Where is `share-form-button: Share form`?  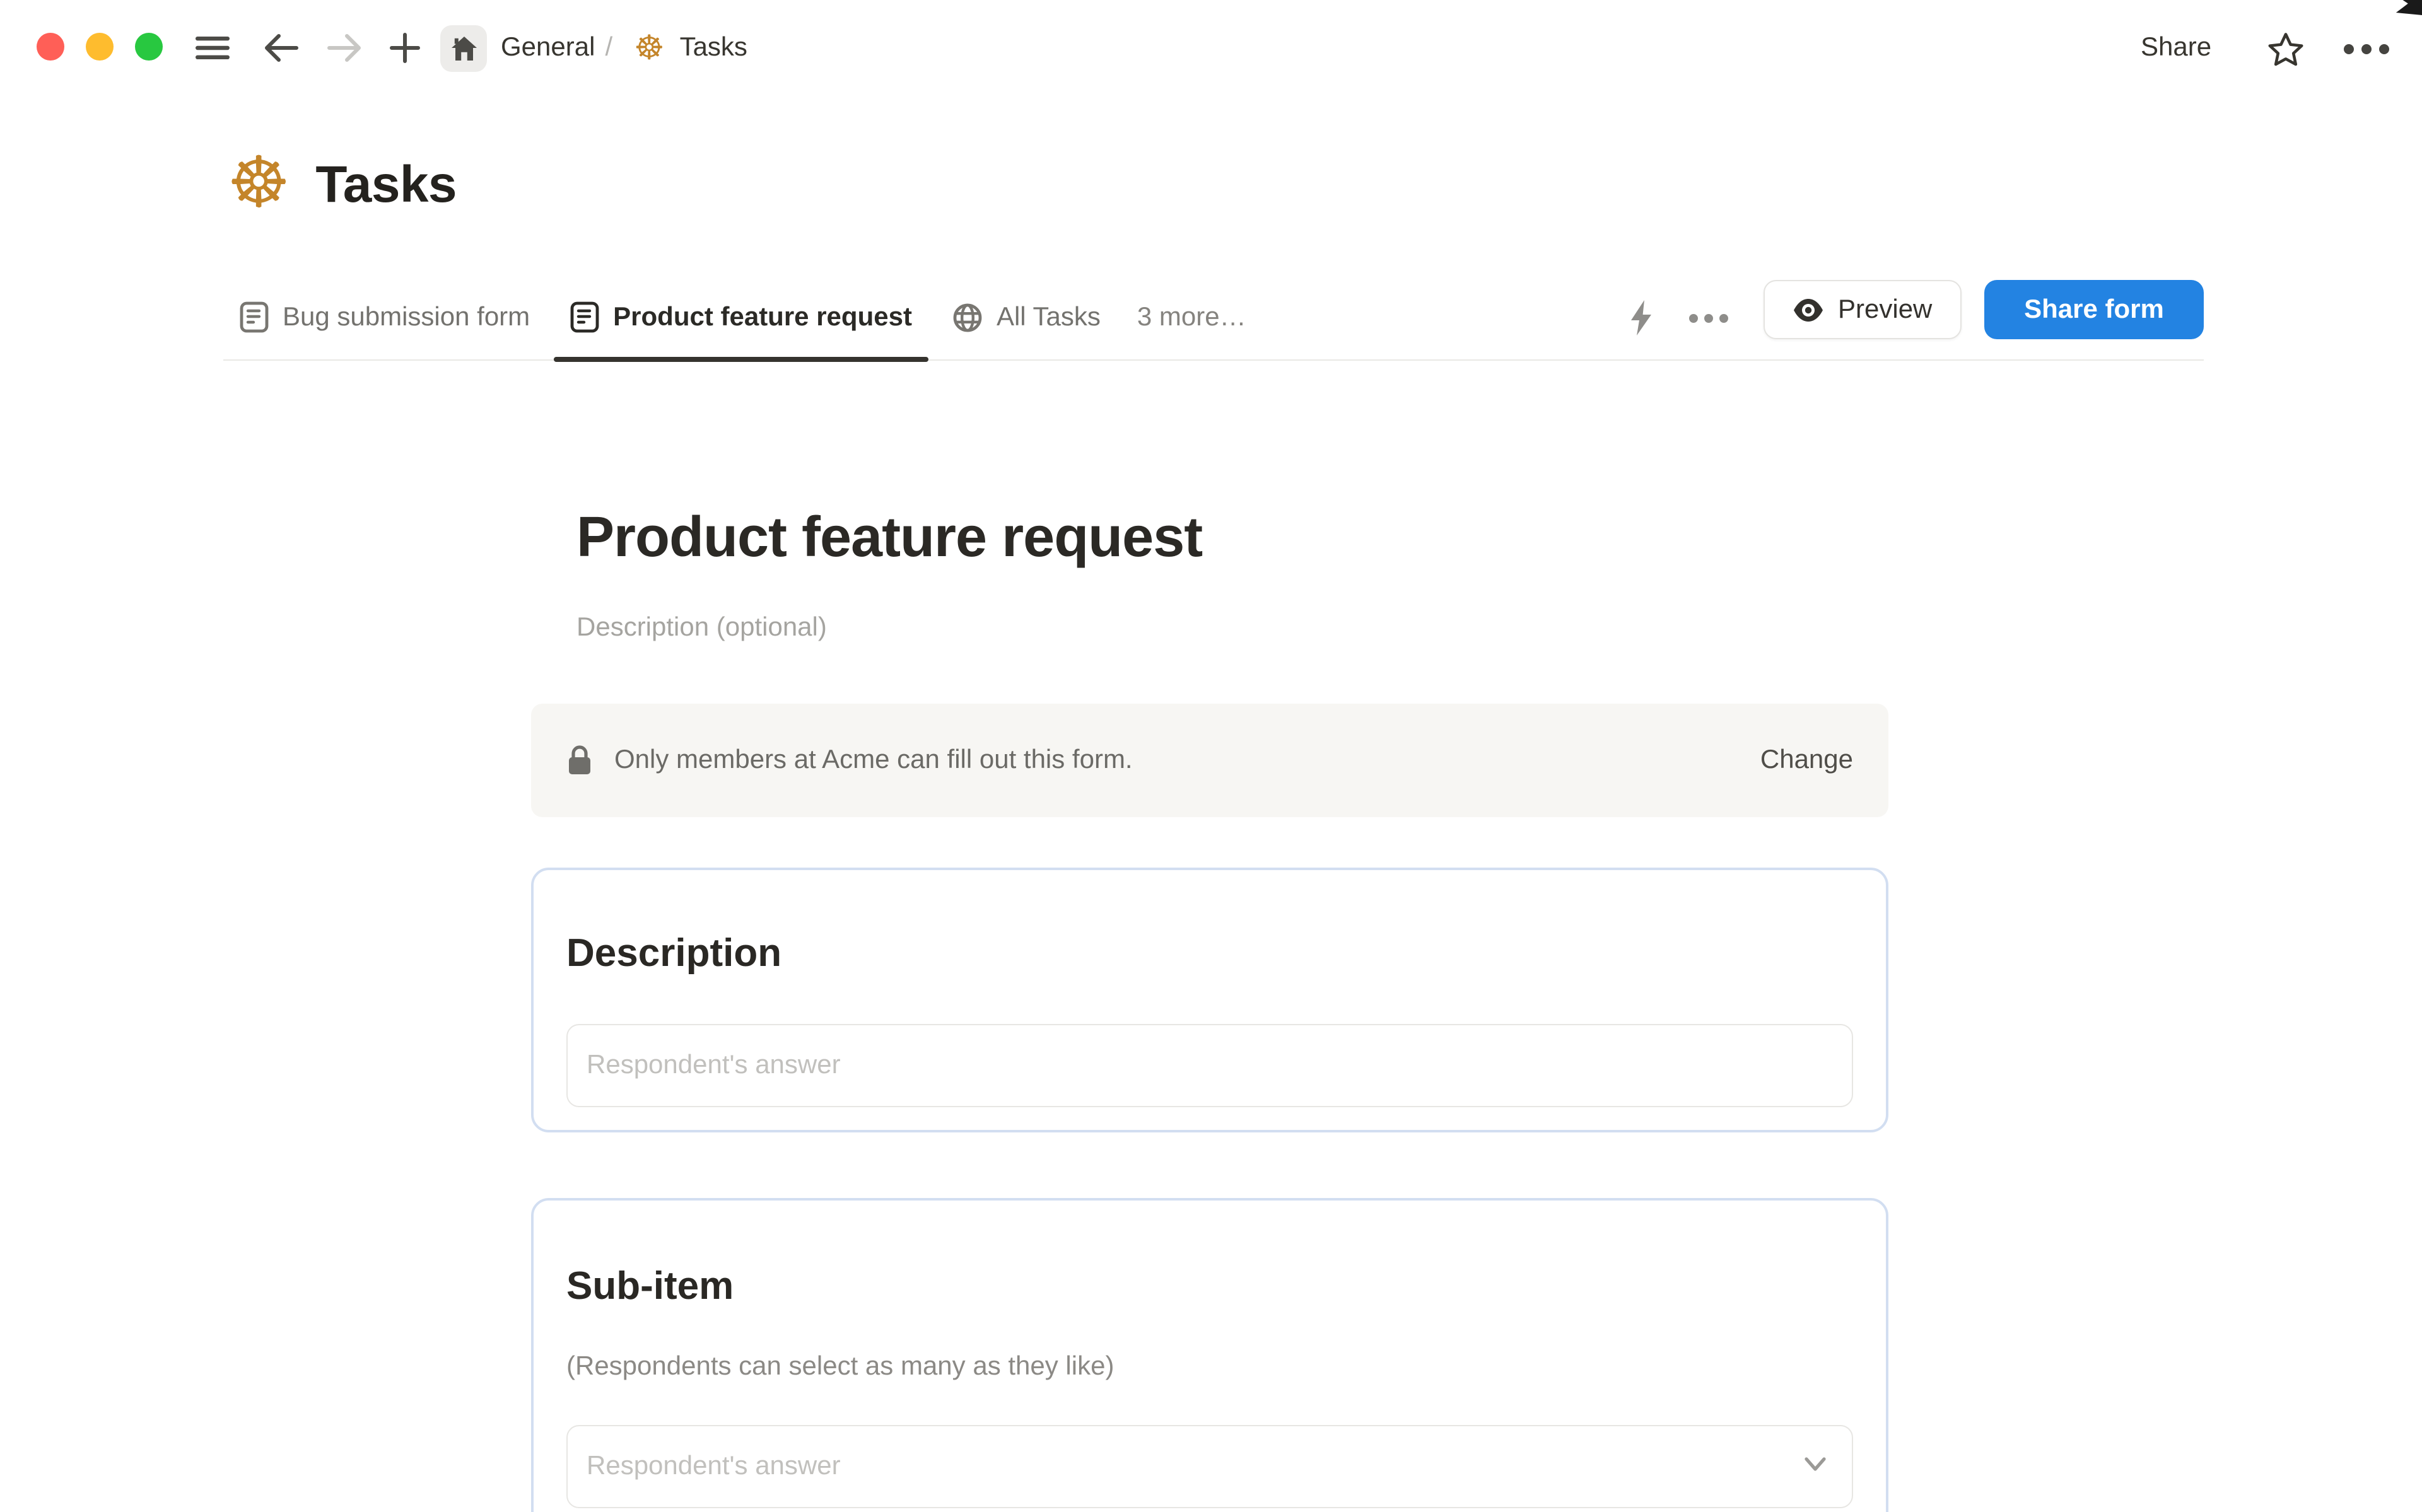 share-form-button: Share form is located at coordinates (2094, 310).